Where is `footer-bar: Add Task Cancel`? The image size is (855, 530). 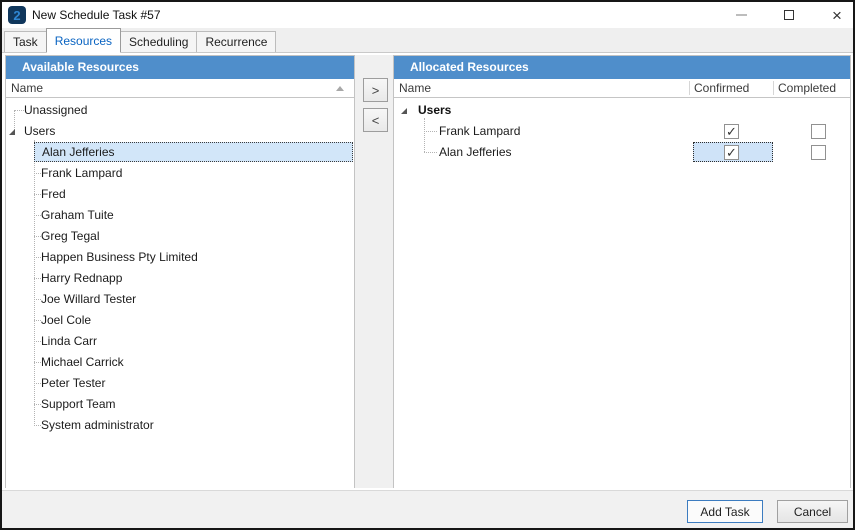 footer-bar: Add Task Cancel is located at coordinates (427, 509).